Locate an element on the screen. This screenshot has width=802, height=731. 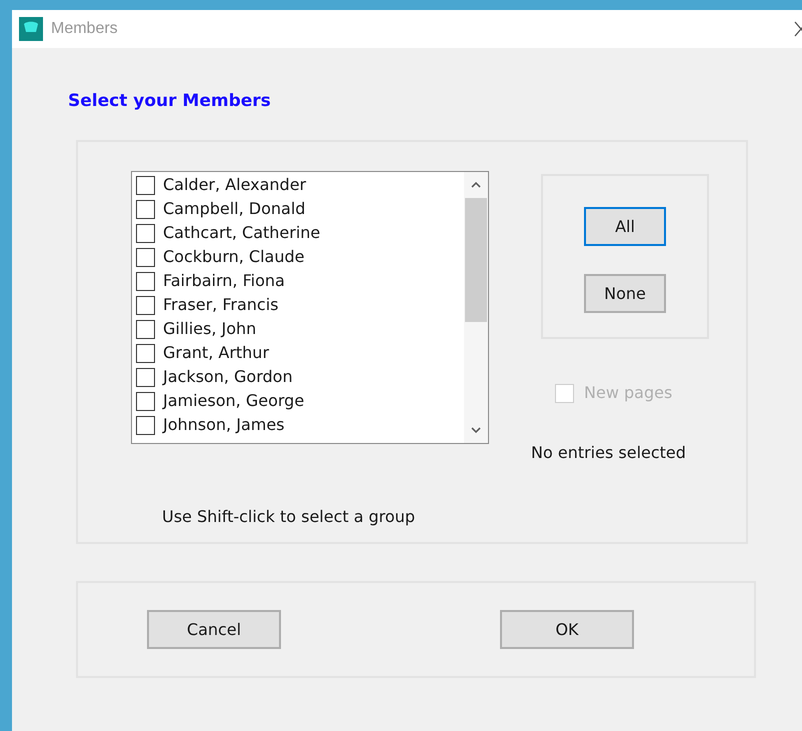
scroll-down-icon is located at coordinates (476, 430).